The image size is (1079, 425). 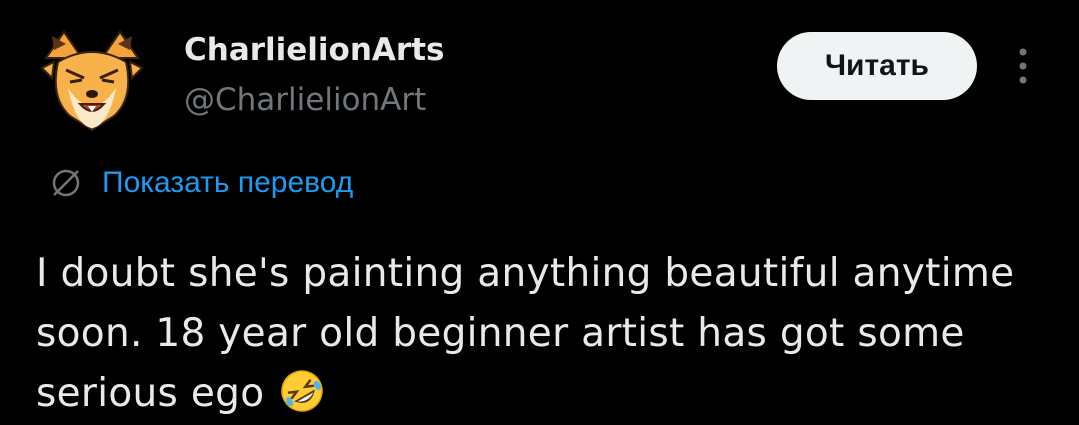 I want to click on avatar, so click(x=92, y=82).